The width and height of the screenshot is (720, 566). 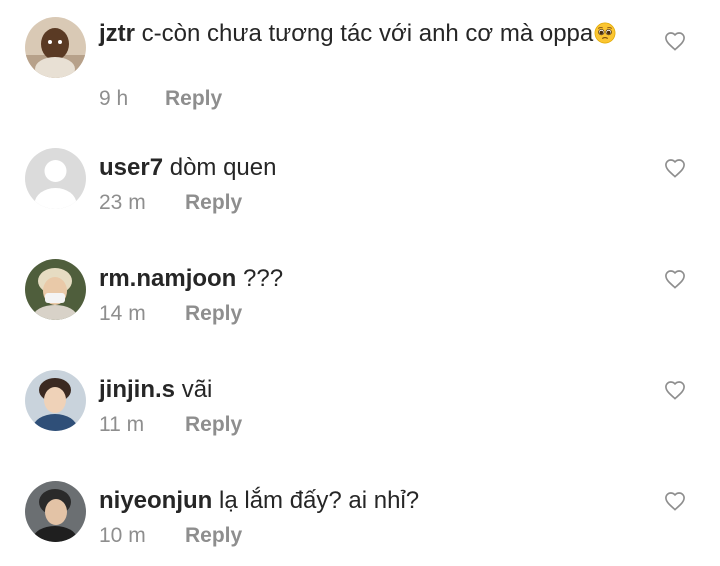 What do you see at coordinates (170, 536) in the screenshot?
I see `comment-meta: 10 m Reply` at bounding box center [170, 536].